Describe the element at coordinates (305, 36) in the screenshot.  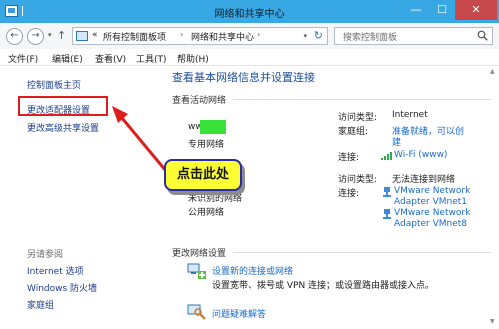
I see `address-dropdown: ▾` at that location.